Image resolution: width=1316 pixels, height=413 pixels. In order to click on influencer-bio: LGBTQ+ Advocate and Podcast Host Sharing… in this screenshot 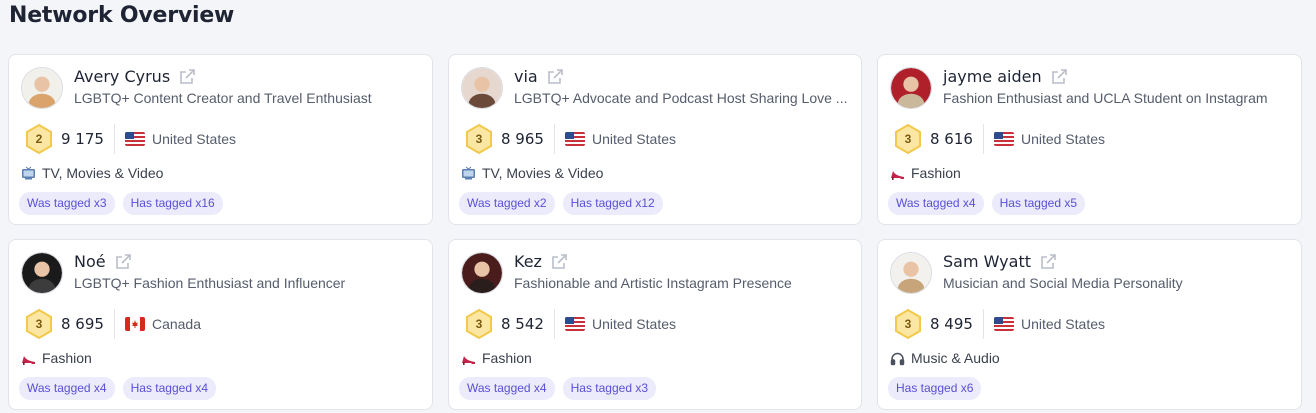, I will do `click(681, 98)`.